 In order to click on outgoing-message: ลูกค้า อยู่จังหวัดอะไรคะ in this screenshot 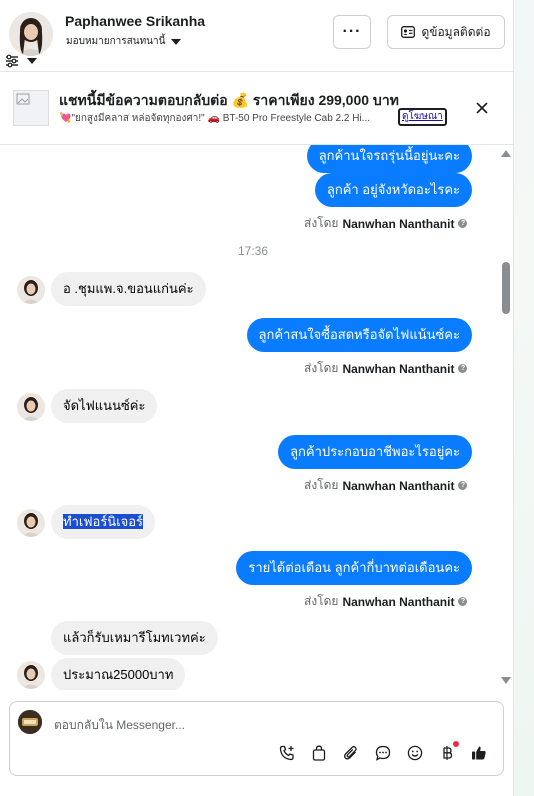, I will do `click(393, 190)`.